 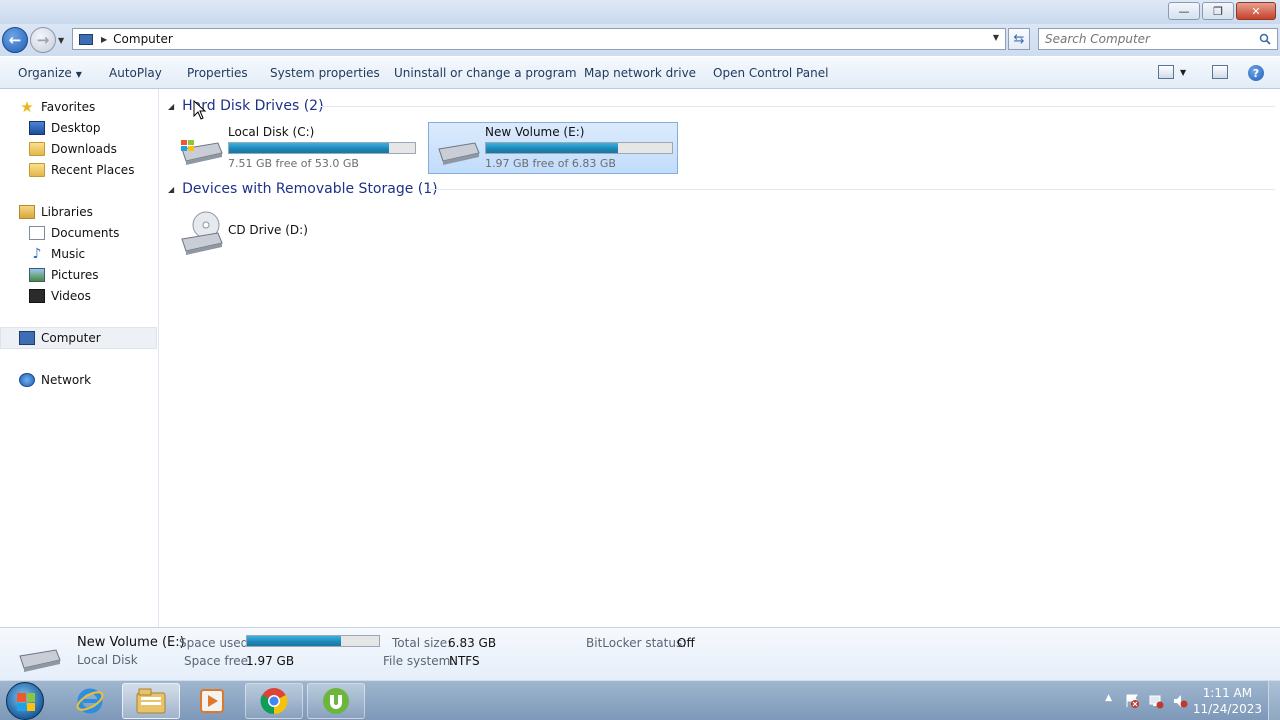 What do you see at coordinates (535, 132) in the screenshot?
I see `drive-name: New Volume (E:)` at bounding box center [535, 132].